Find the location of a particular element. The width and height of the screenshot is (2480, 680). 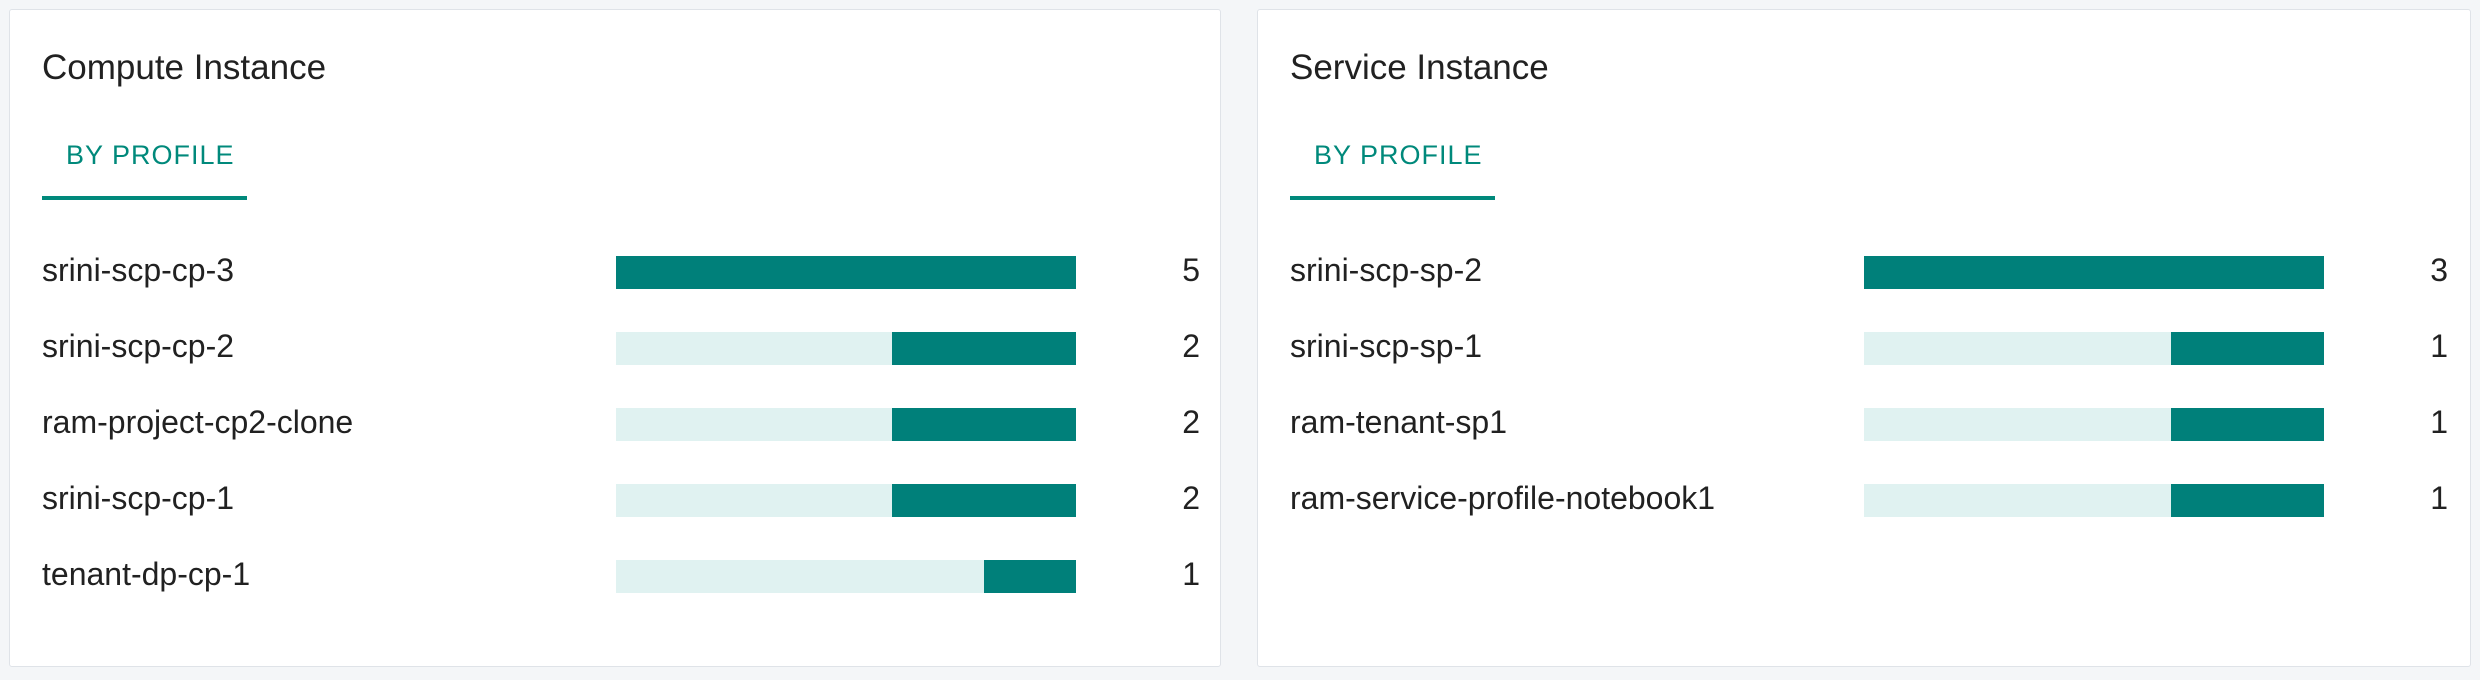

profile-name: srini-scp-sp-2 is located at coordinates (1386, 270).